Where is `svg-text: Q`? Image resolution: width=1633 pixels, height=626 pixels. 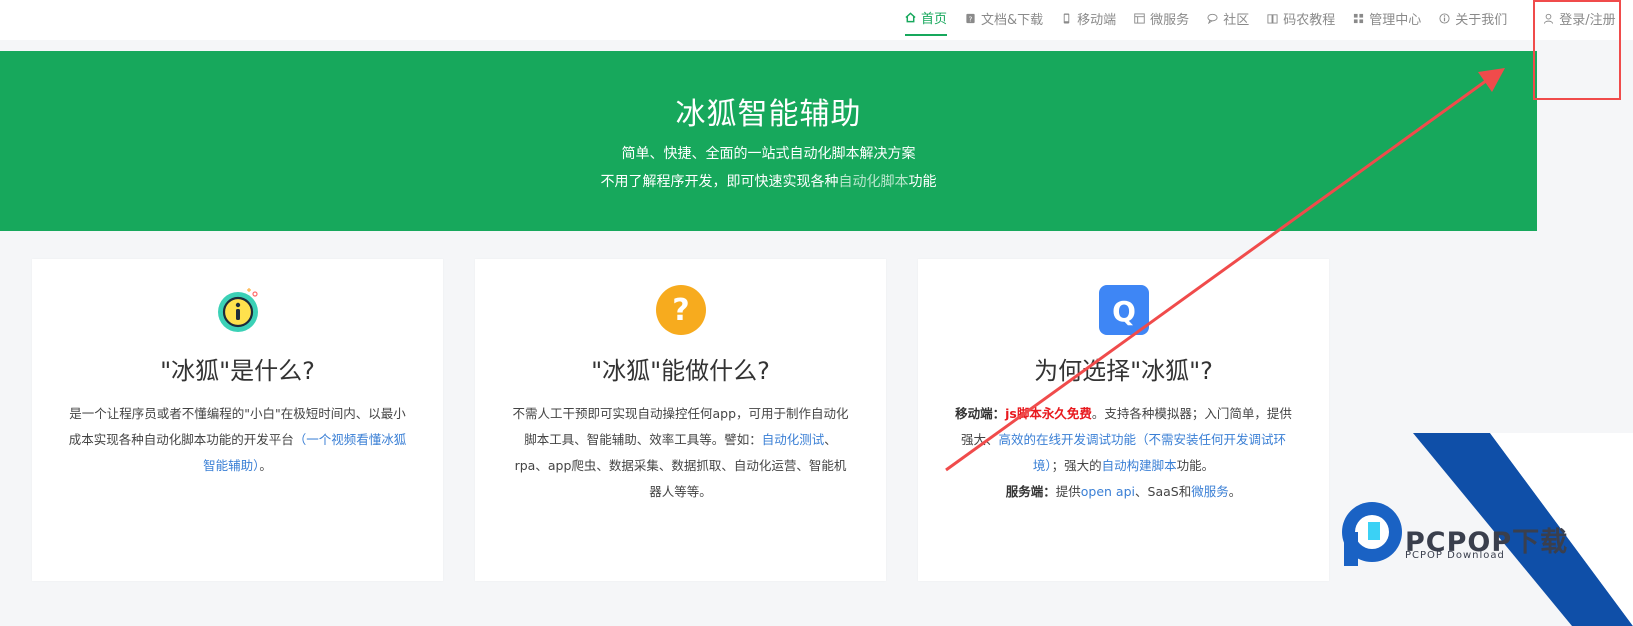
svg-text: Q is located at coordinates (1124, 311).